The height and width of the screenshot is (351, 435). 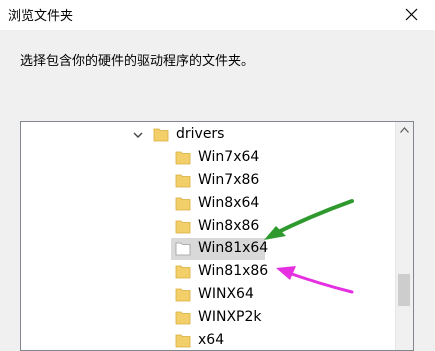 I want to click on tree-item-label: Win8x64, so click(x=229, y=203).